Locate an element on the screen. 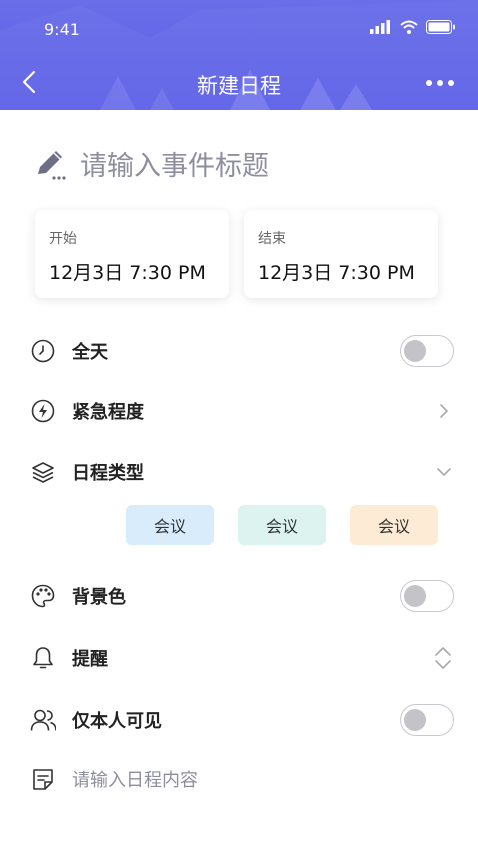 The height and width of the screenshot is (850, 478). palette-icon is located at coordinates (43, 596).